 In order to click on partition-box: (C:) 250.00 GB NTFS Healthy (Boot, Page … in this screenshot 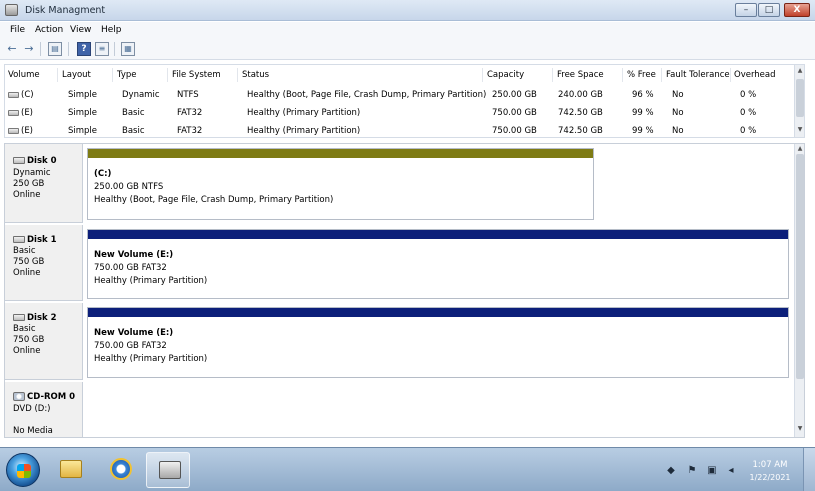, I will do `click(340, 184)`.